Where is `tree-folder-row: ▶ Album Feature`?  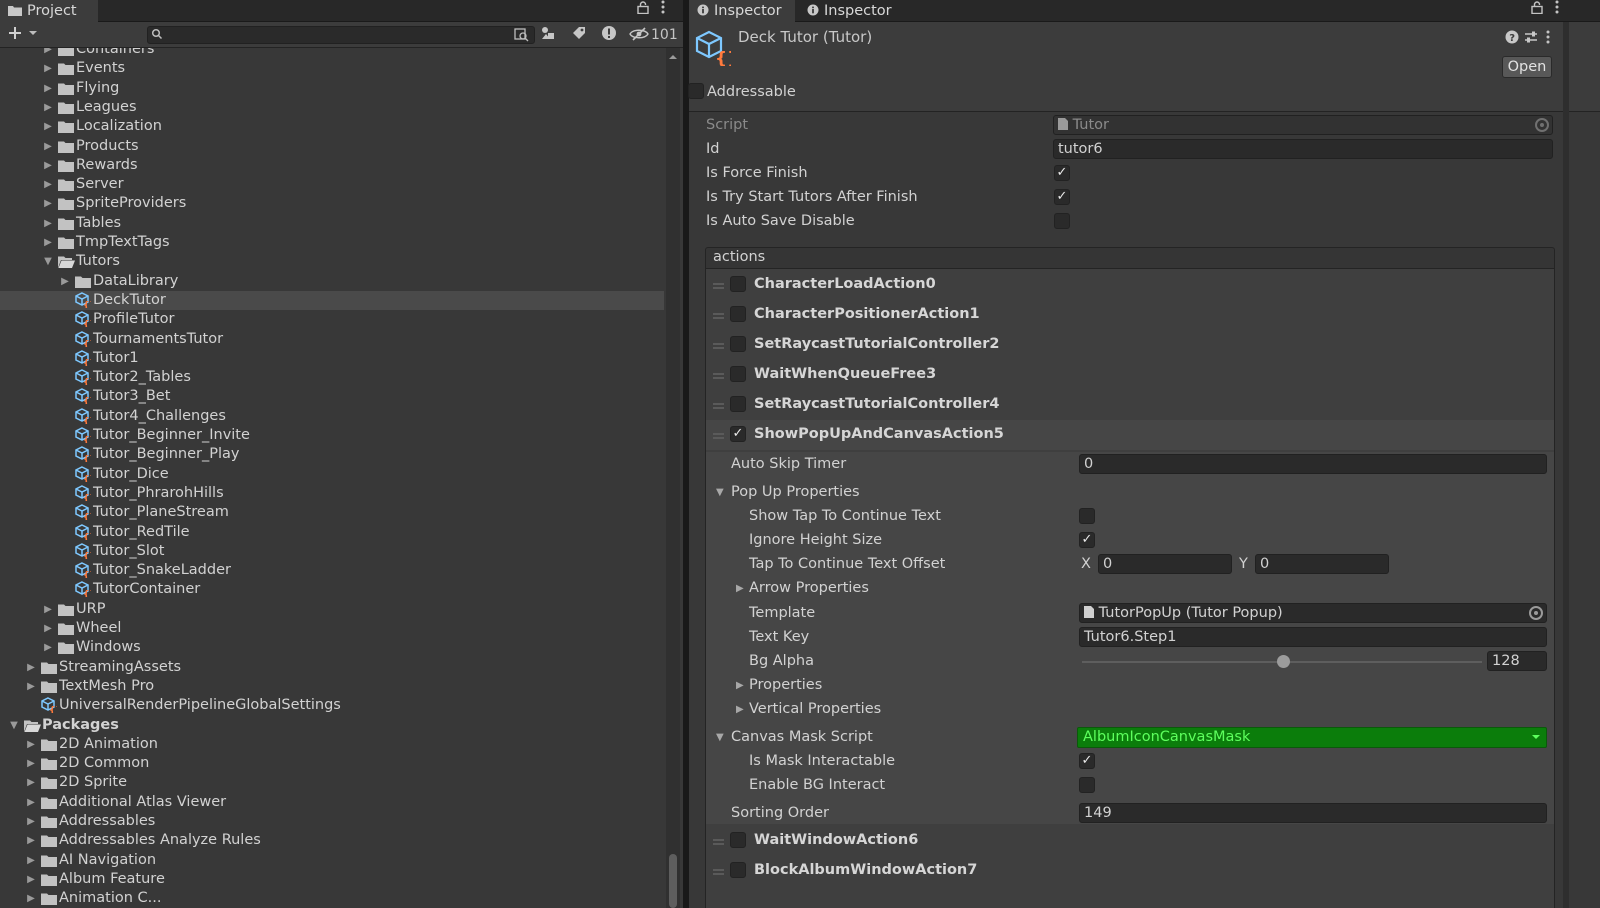
tree-folder-row: ▶ Album Feature is located at coordinates (332, 880).